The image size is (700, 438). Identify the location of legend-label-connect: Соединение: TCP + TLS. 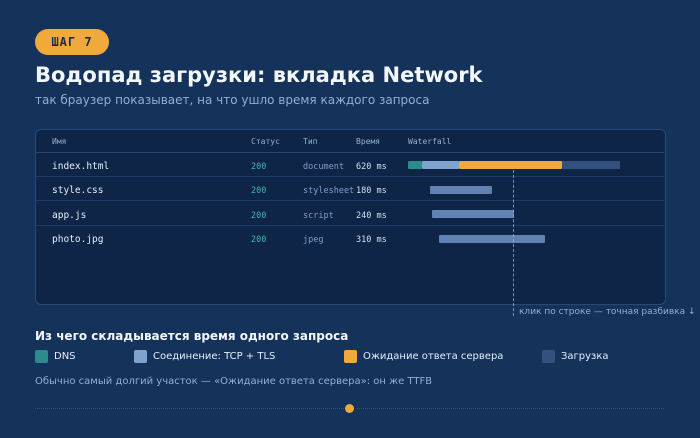
(214, 356).